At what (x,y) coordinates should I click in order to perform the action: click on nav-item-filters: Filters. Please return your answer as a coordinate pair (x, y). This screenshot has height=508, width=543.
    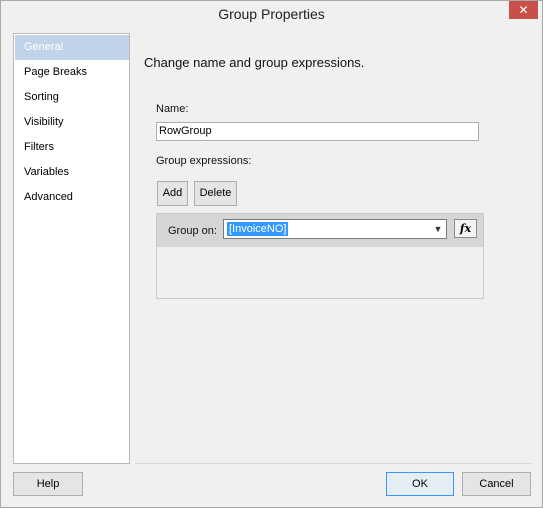
    Looking at the image, I should click on (72, 147).